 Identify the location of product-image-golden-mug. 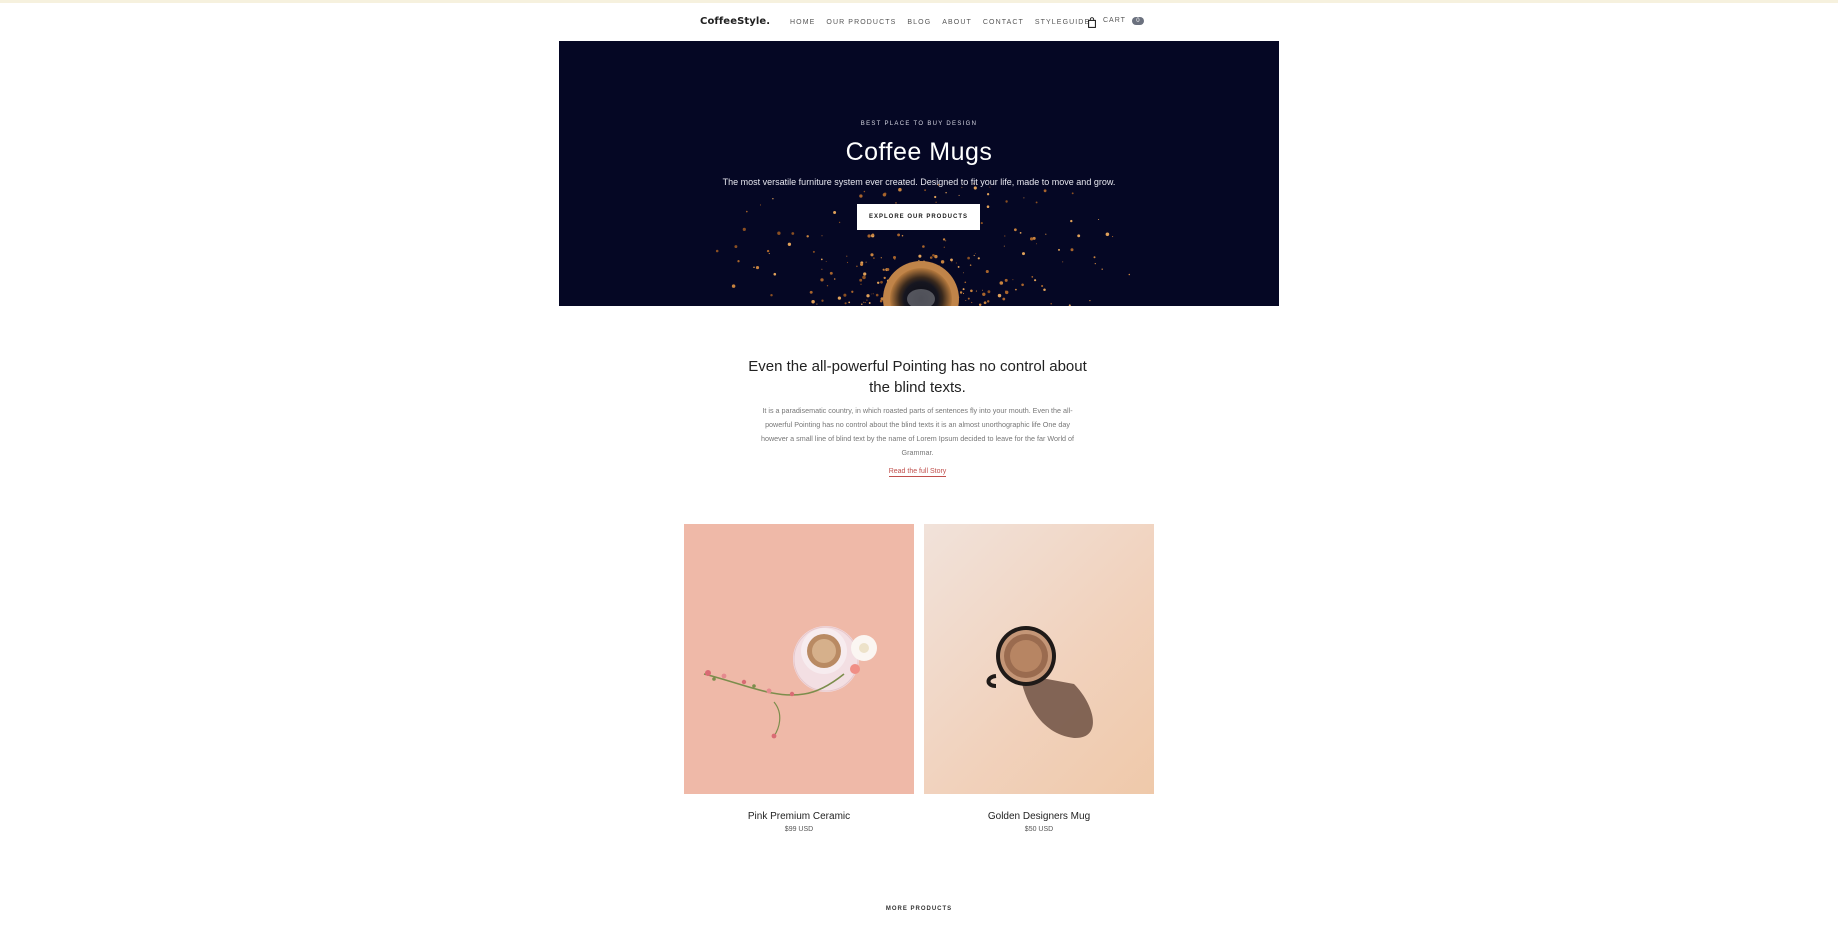
(1039, 659).